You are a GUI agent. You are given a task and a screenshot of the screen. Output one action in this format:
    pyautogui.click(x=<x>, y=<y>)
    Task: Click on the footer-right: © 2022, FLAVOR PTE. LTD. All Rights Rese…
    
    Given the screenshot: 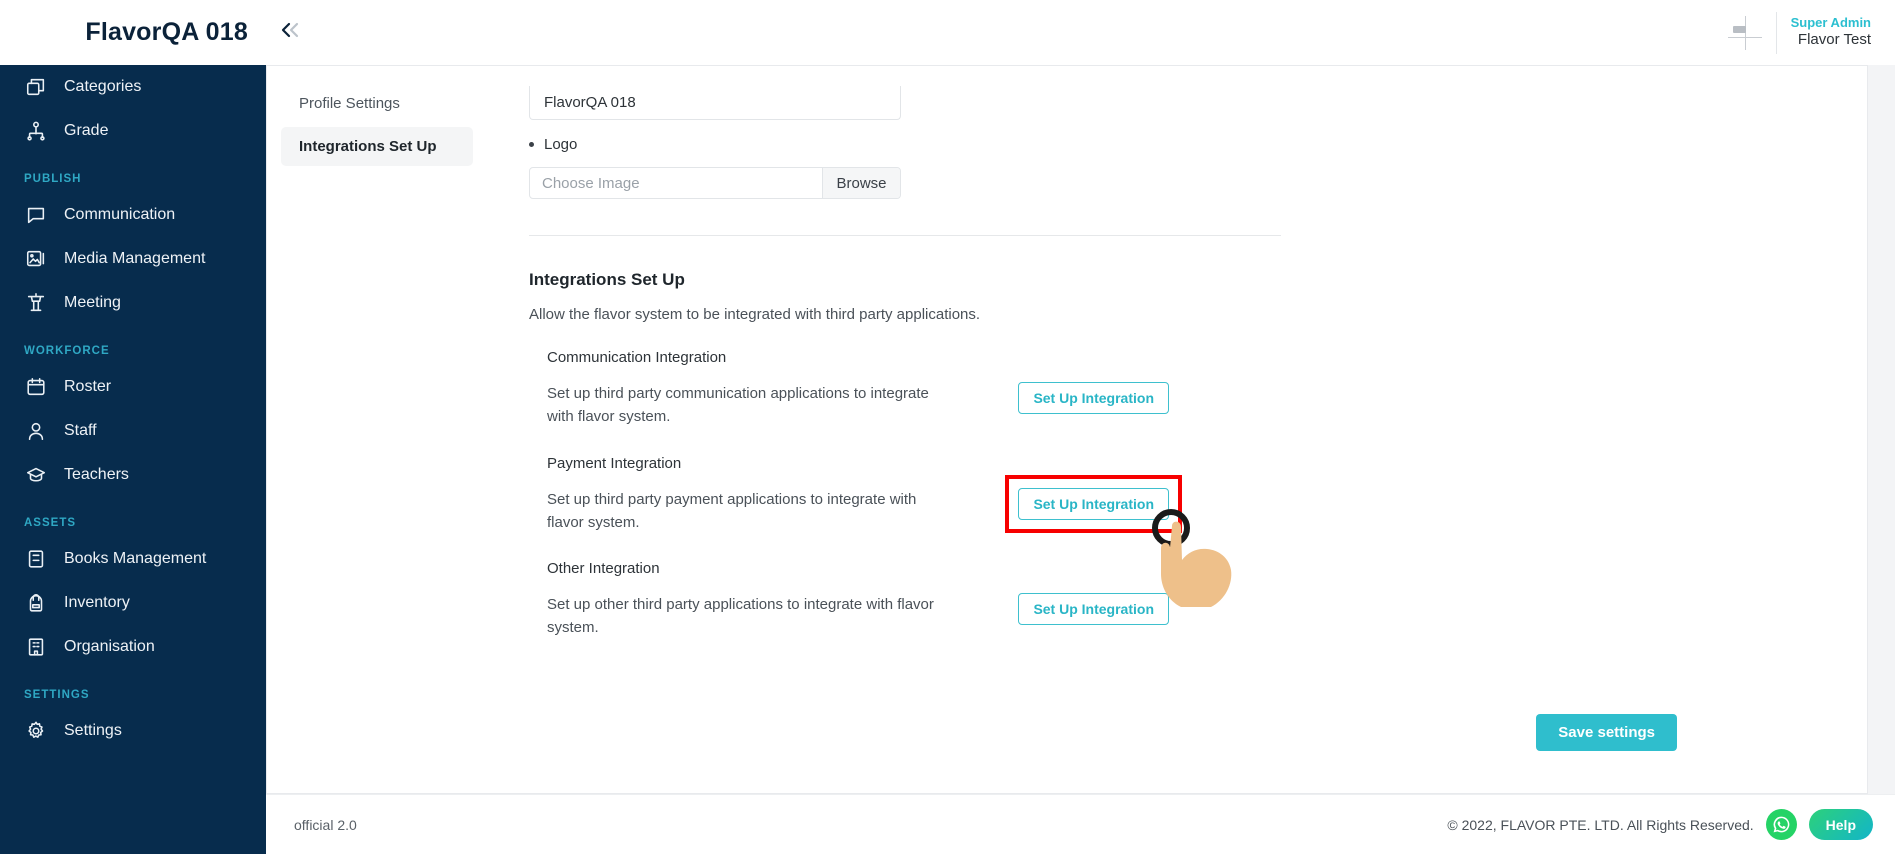 What is the action you would take?
    pyautogui.click(x=1660, y=824)
    